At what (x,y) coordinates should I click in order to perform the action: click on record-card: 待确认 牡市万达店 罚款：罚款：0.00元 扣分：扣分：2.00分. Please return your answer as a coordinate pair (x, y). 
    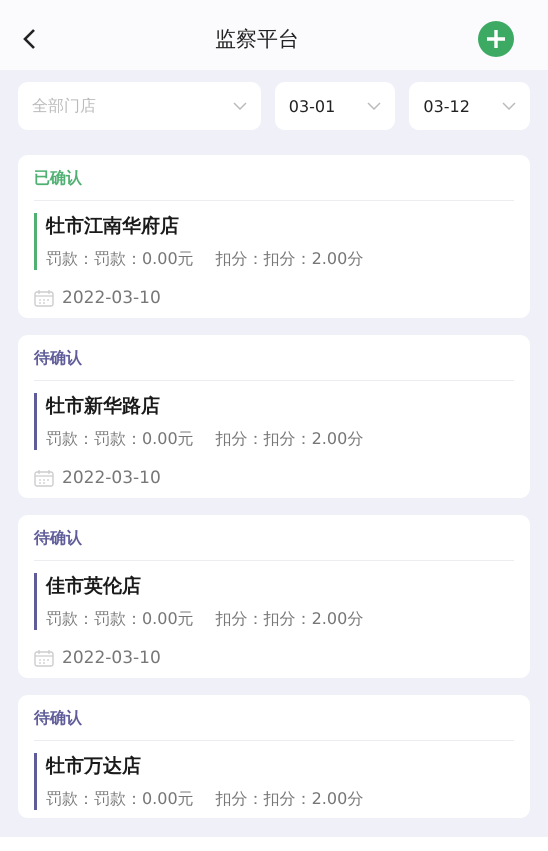
    Looking at the image, I should click on (274, 756).